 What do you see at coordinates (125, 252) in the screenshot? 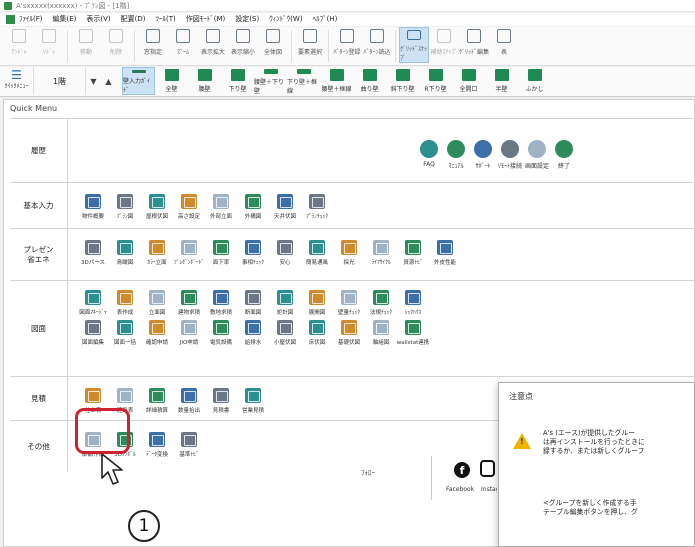
I see `quick-menu-item: 鳥瞰図` at bounding box center [125, 252].